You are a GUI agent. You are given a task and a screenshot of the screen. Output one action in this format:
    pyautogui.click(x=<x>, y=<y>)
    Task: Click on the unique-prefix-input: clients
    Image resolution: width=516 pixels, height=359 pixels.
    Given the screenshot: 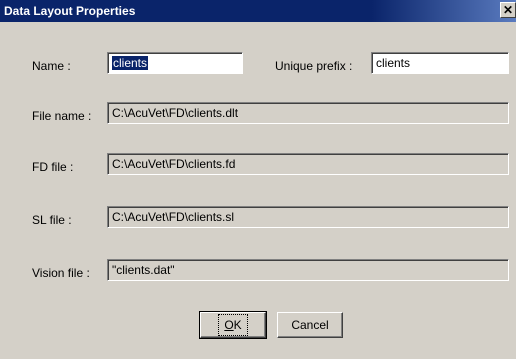 What is the action you would take?
    pyautogui.click(x=440, y=63)
    